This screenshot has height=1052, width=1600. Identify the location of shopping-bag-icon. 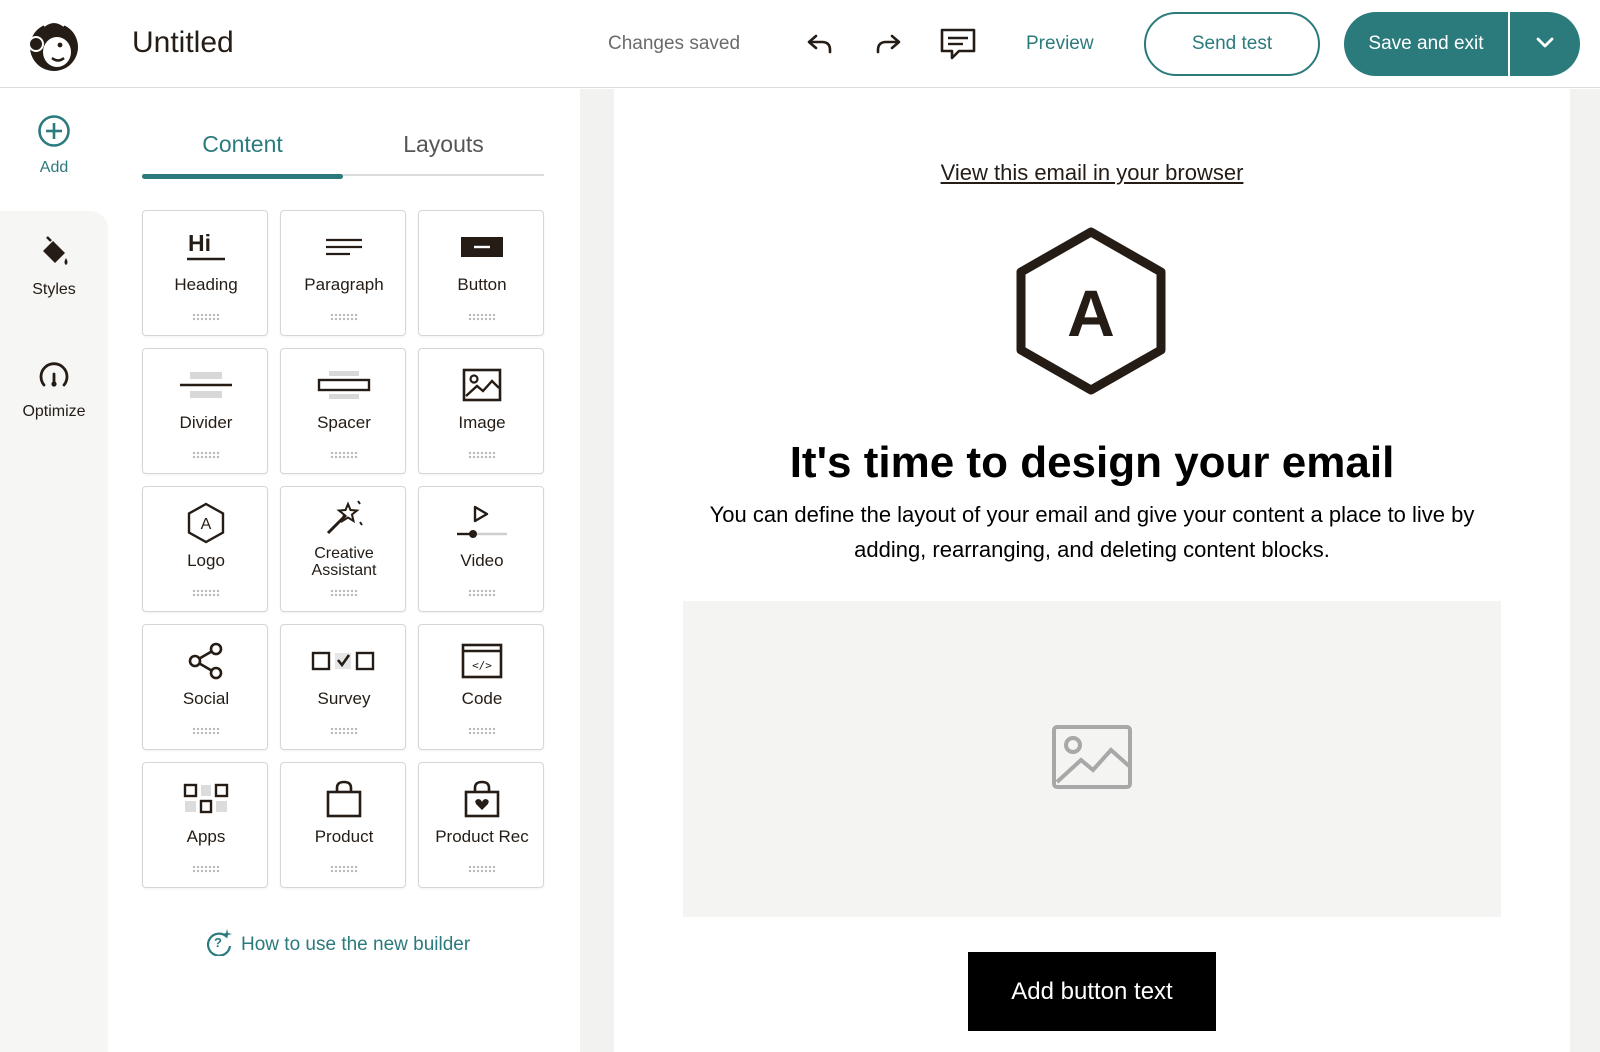
(344, 799).